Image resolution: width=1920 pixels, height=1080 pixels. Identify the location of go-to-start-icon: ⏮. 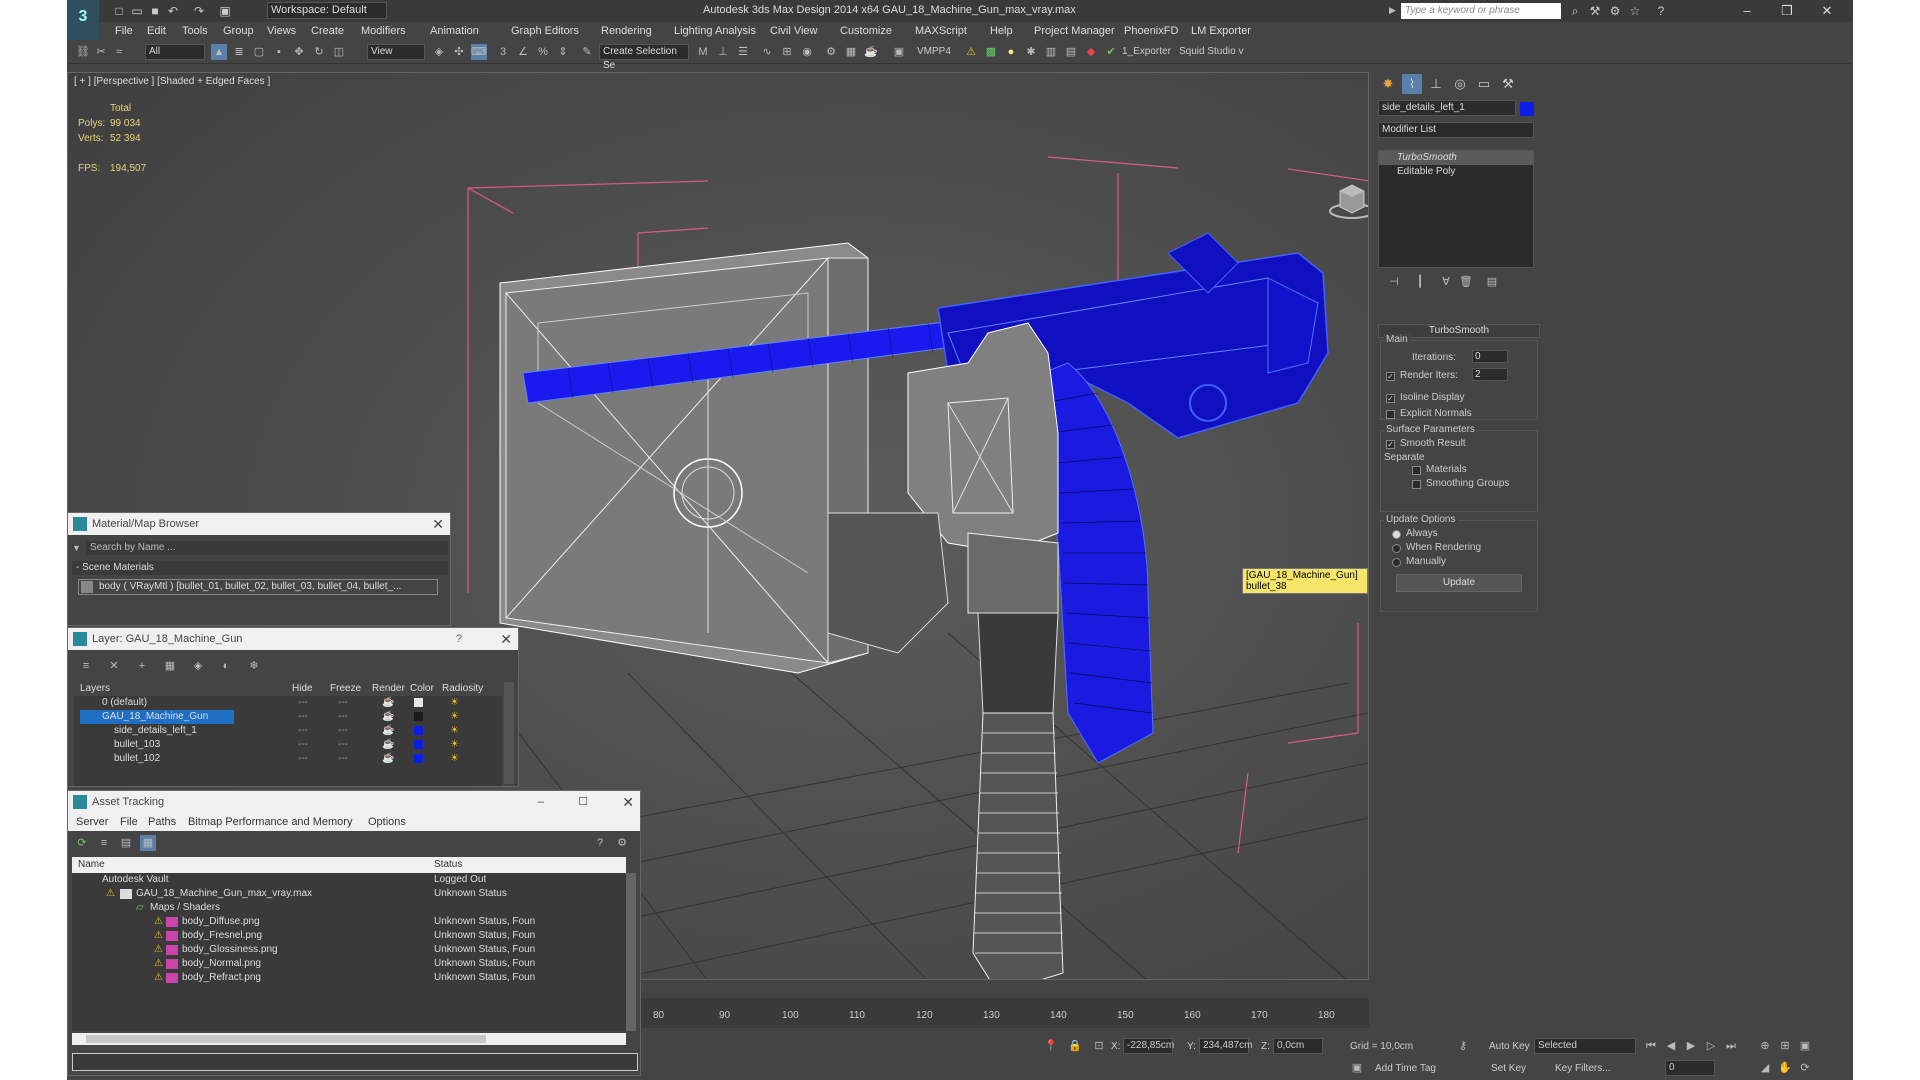
(1651, 1046).